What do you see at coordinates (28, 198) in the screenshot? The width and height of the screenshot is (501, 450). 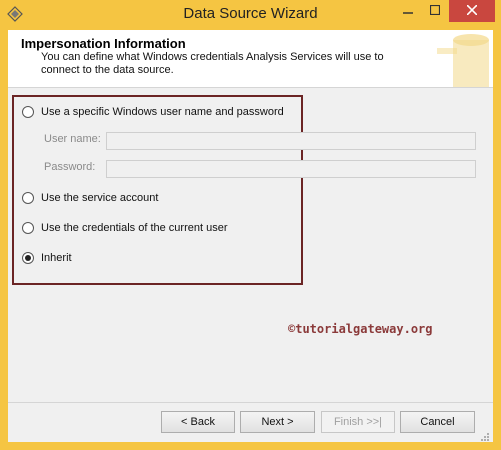 I see `radio-service-account` at bounding box center [28, 198].